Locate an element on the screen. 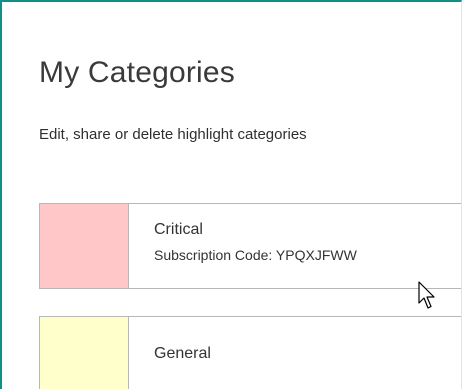 The height and width of the screenshot is (389, 462). category-details: General is located at coordinates (170, 353).